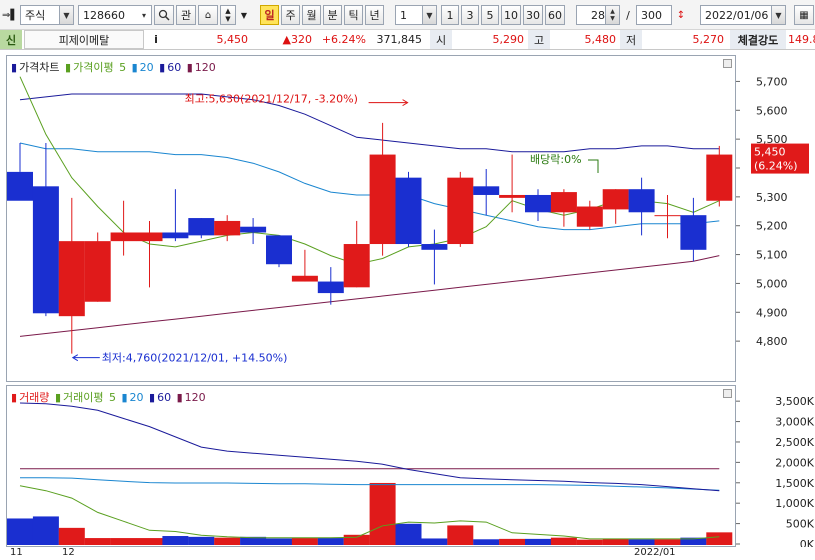  Describe the element at coordinates (104, 15) in the screenshot. I see `stock-code-value: 128660` at that location.